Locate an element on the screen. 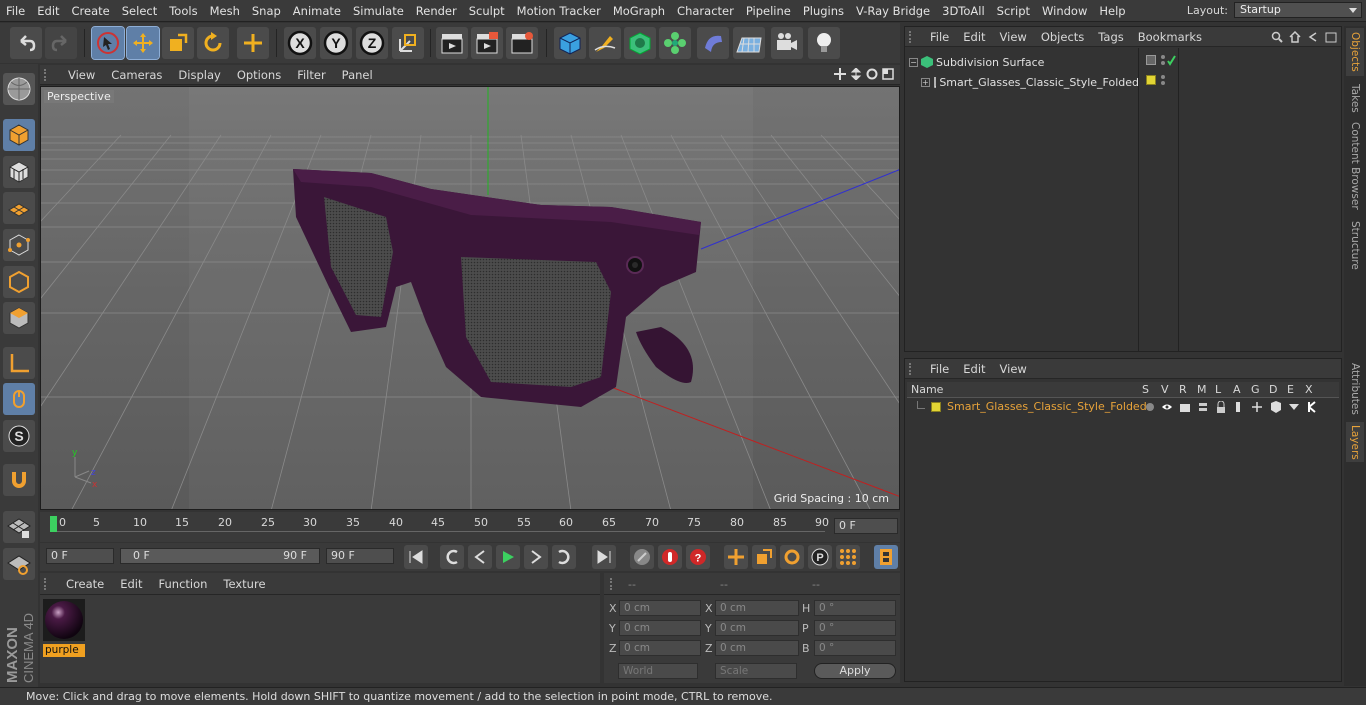  apply-button: Apply is located at coordinates (855, 671).